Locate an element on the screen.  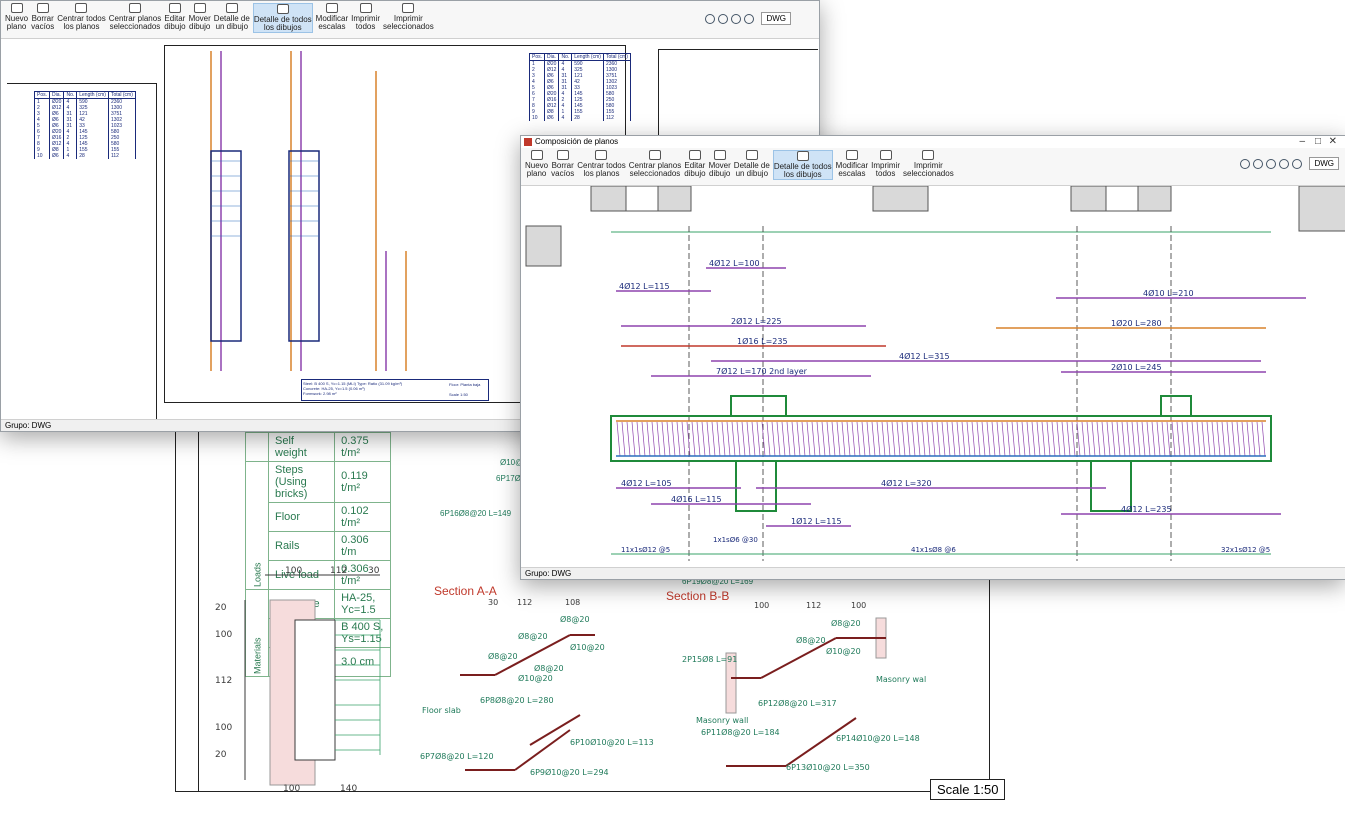
back-toolbar-button-7: Detalle de todos los dibujos is located at coordinates (282, 18).